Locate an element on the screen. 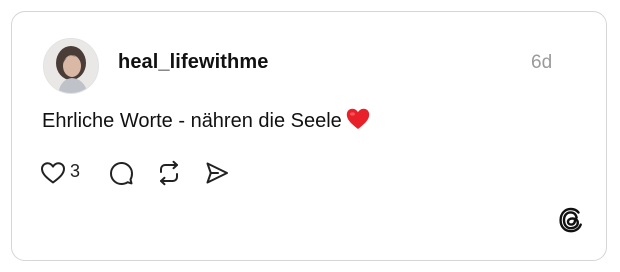 The height and width of the screenshot is (272, 620). repost-icon is located at coordinates (169, 173).